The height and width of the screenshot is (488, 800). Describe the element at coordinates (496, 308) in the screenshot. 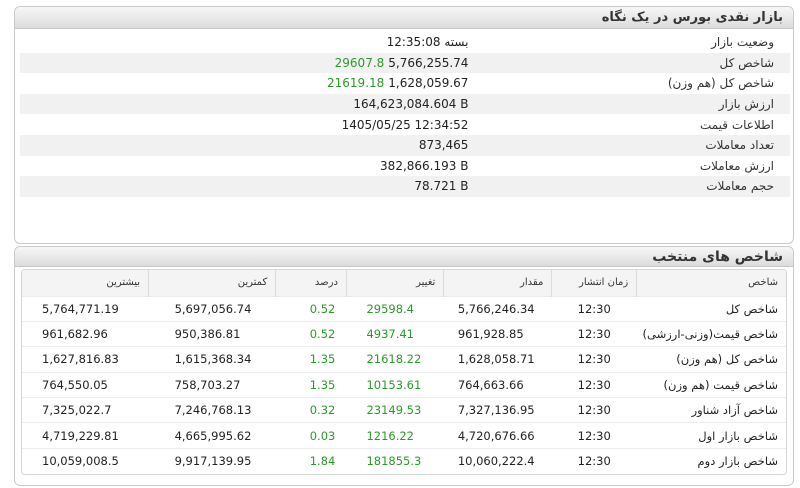

I see `index-value: 5,766,246.34` at that location.